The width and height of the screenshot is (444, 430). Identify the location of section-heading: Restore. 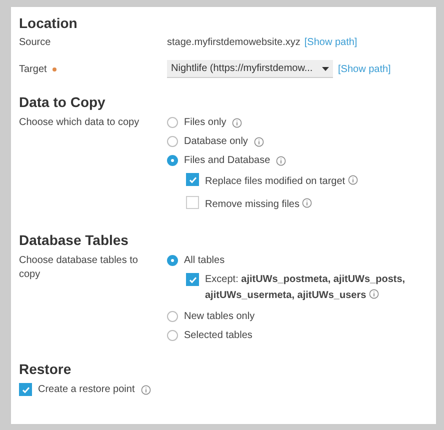
(45, 369).